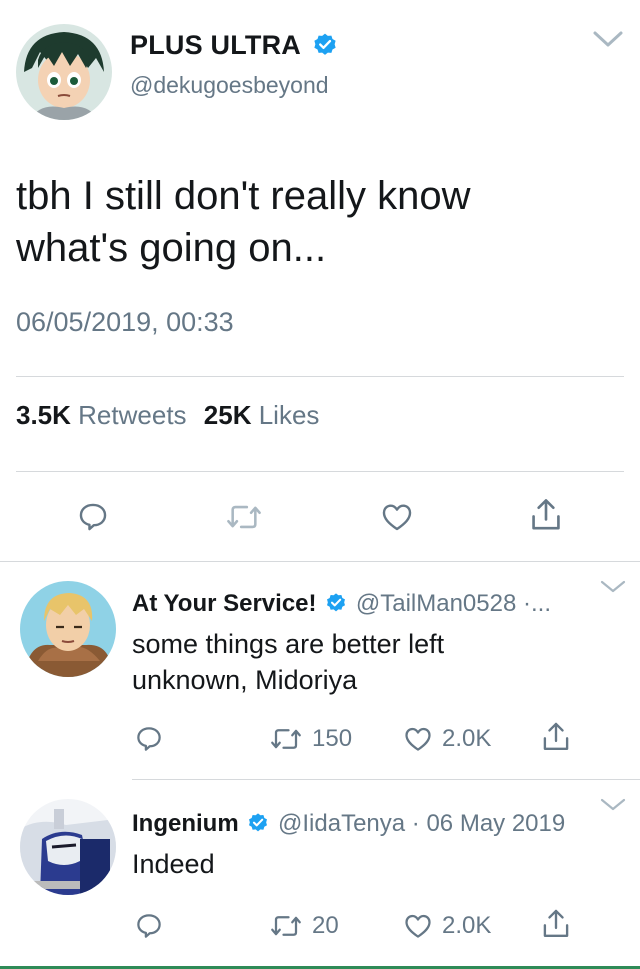 This screenshot has width=640, height=969. What do you see at coordinates (310, 739) in the screenshot?
I see `retweet-button: 150` at bounding box center [310, 739].